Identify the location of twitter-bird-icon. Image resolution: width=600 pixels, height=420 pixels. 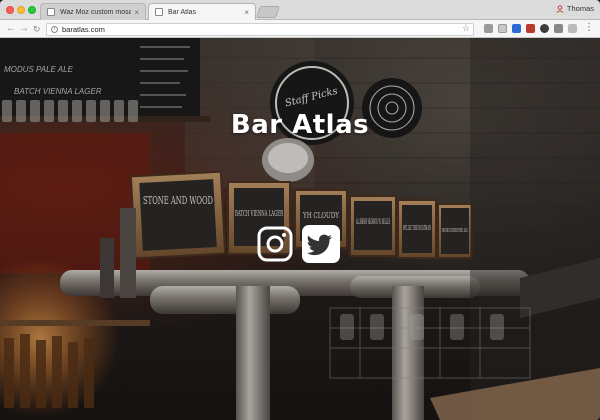
(319, 245).